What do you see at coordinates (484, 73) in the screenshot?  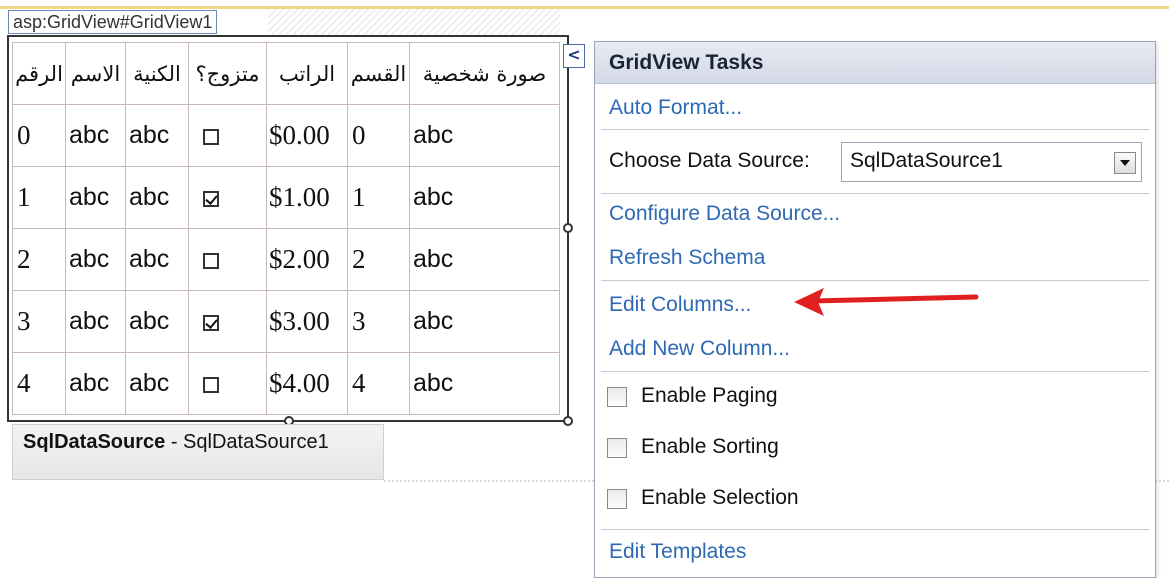 I see `header-photo: صورة شخصية` at bounding box center [484, 73].